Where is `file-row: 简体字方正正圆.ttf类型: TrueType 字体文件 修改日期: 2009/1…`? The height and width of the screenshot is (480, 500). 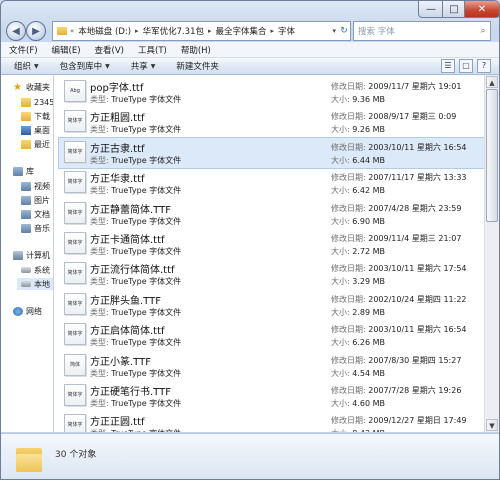
file-row: 简体字方正正圆.ttf类型: TrueType 字体文件 修改日期: 2009/1… is located at coordinates (271, 421).